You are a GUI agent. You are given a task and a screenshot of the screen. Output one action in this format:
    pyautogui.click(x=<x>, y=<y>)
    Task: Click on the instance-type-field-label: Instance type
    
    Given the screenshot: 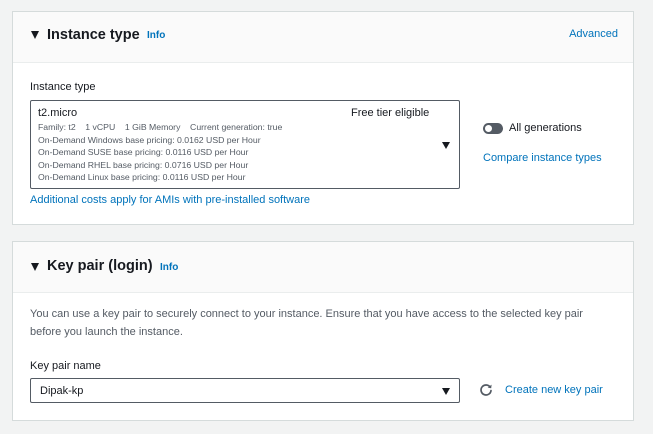 What is the action you would take?
    pyautogui.click(x=63, y=87)
    